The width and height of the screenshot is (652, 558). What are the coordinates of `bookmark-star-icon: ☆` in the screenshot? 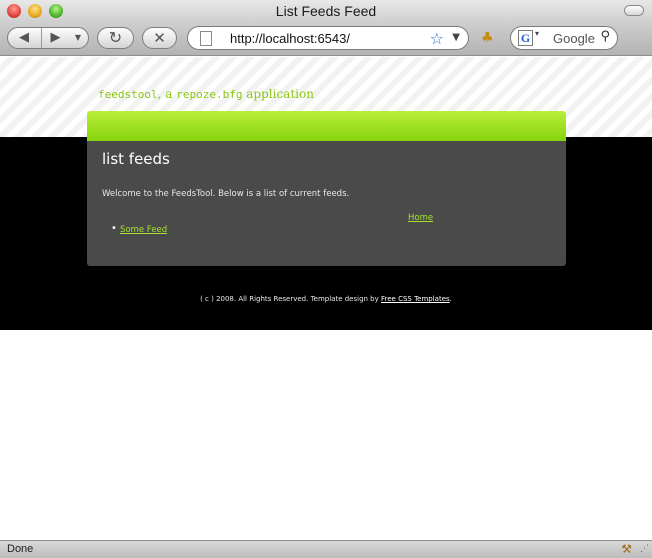 It's located at (437, 38).